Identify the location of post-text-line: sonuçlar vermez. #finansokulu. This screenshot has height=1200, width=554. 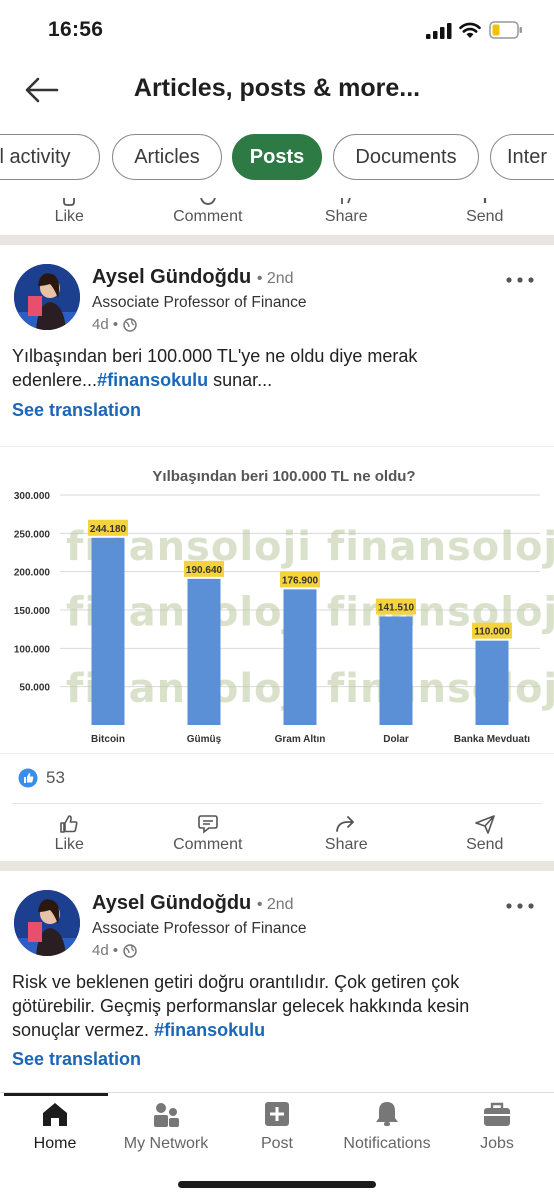
(277, 1030).